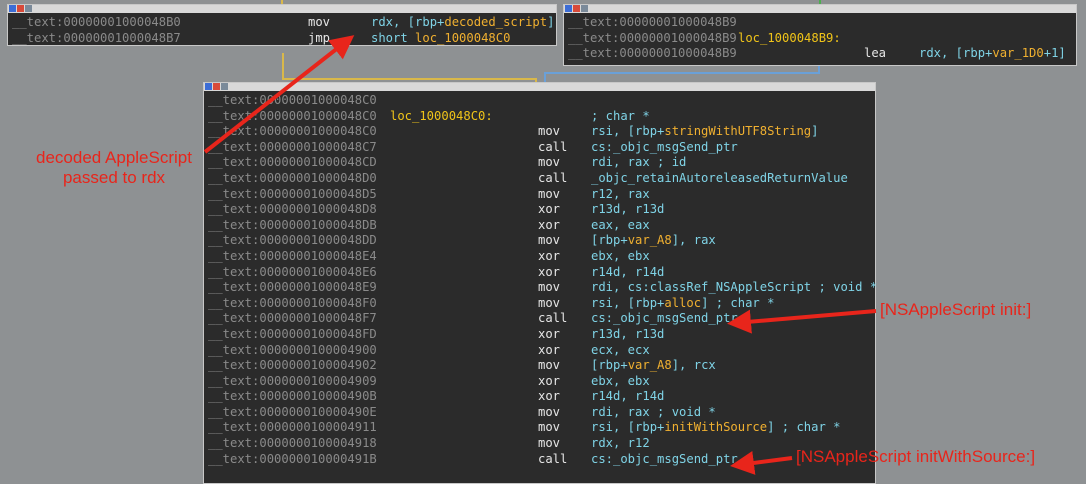 This screenshot has height=484, width=1086. Describe the element at coordinates (802, 321) in the screenshot. I see `arrow-to-init` at that location.